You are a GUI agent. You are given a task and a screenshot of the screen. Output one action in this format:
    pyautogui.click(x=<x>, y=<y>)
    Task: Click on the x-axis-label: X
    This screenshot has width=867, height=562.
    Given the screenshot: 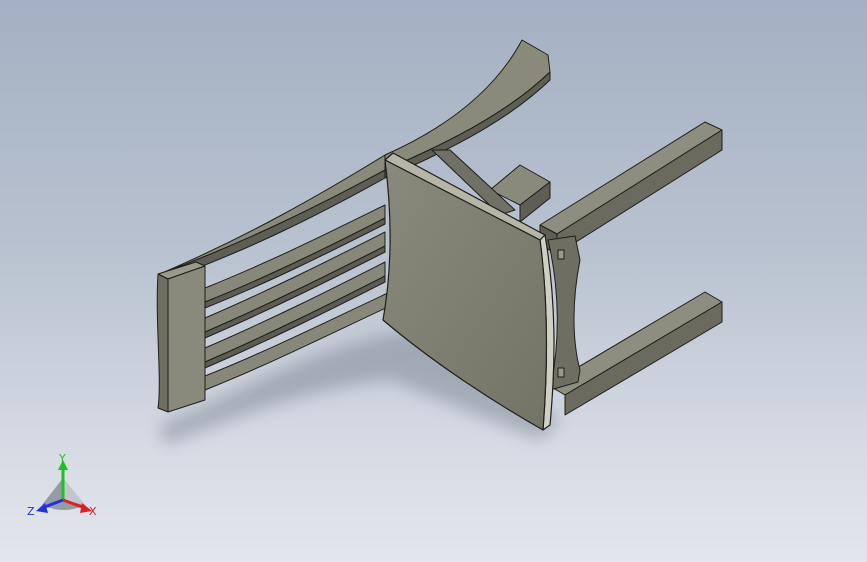 What is the action you would take?
    pyautogui.click(x=93, y=511)
    